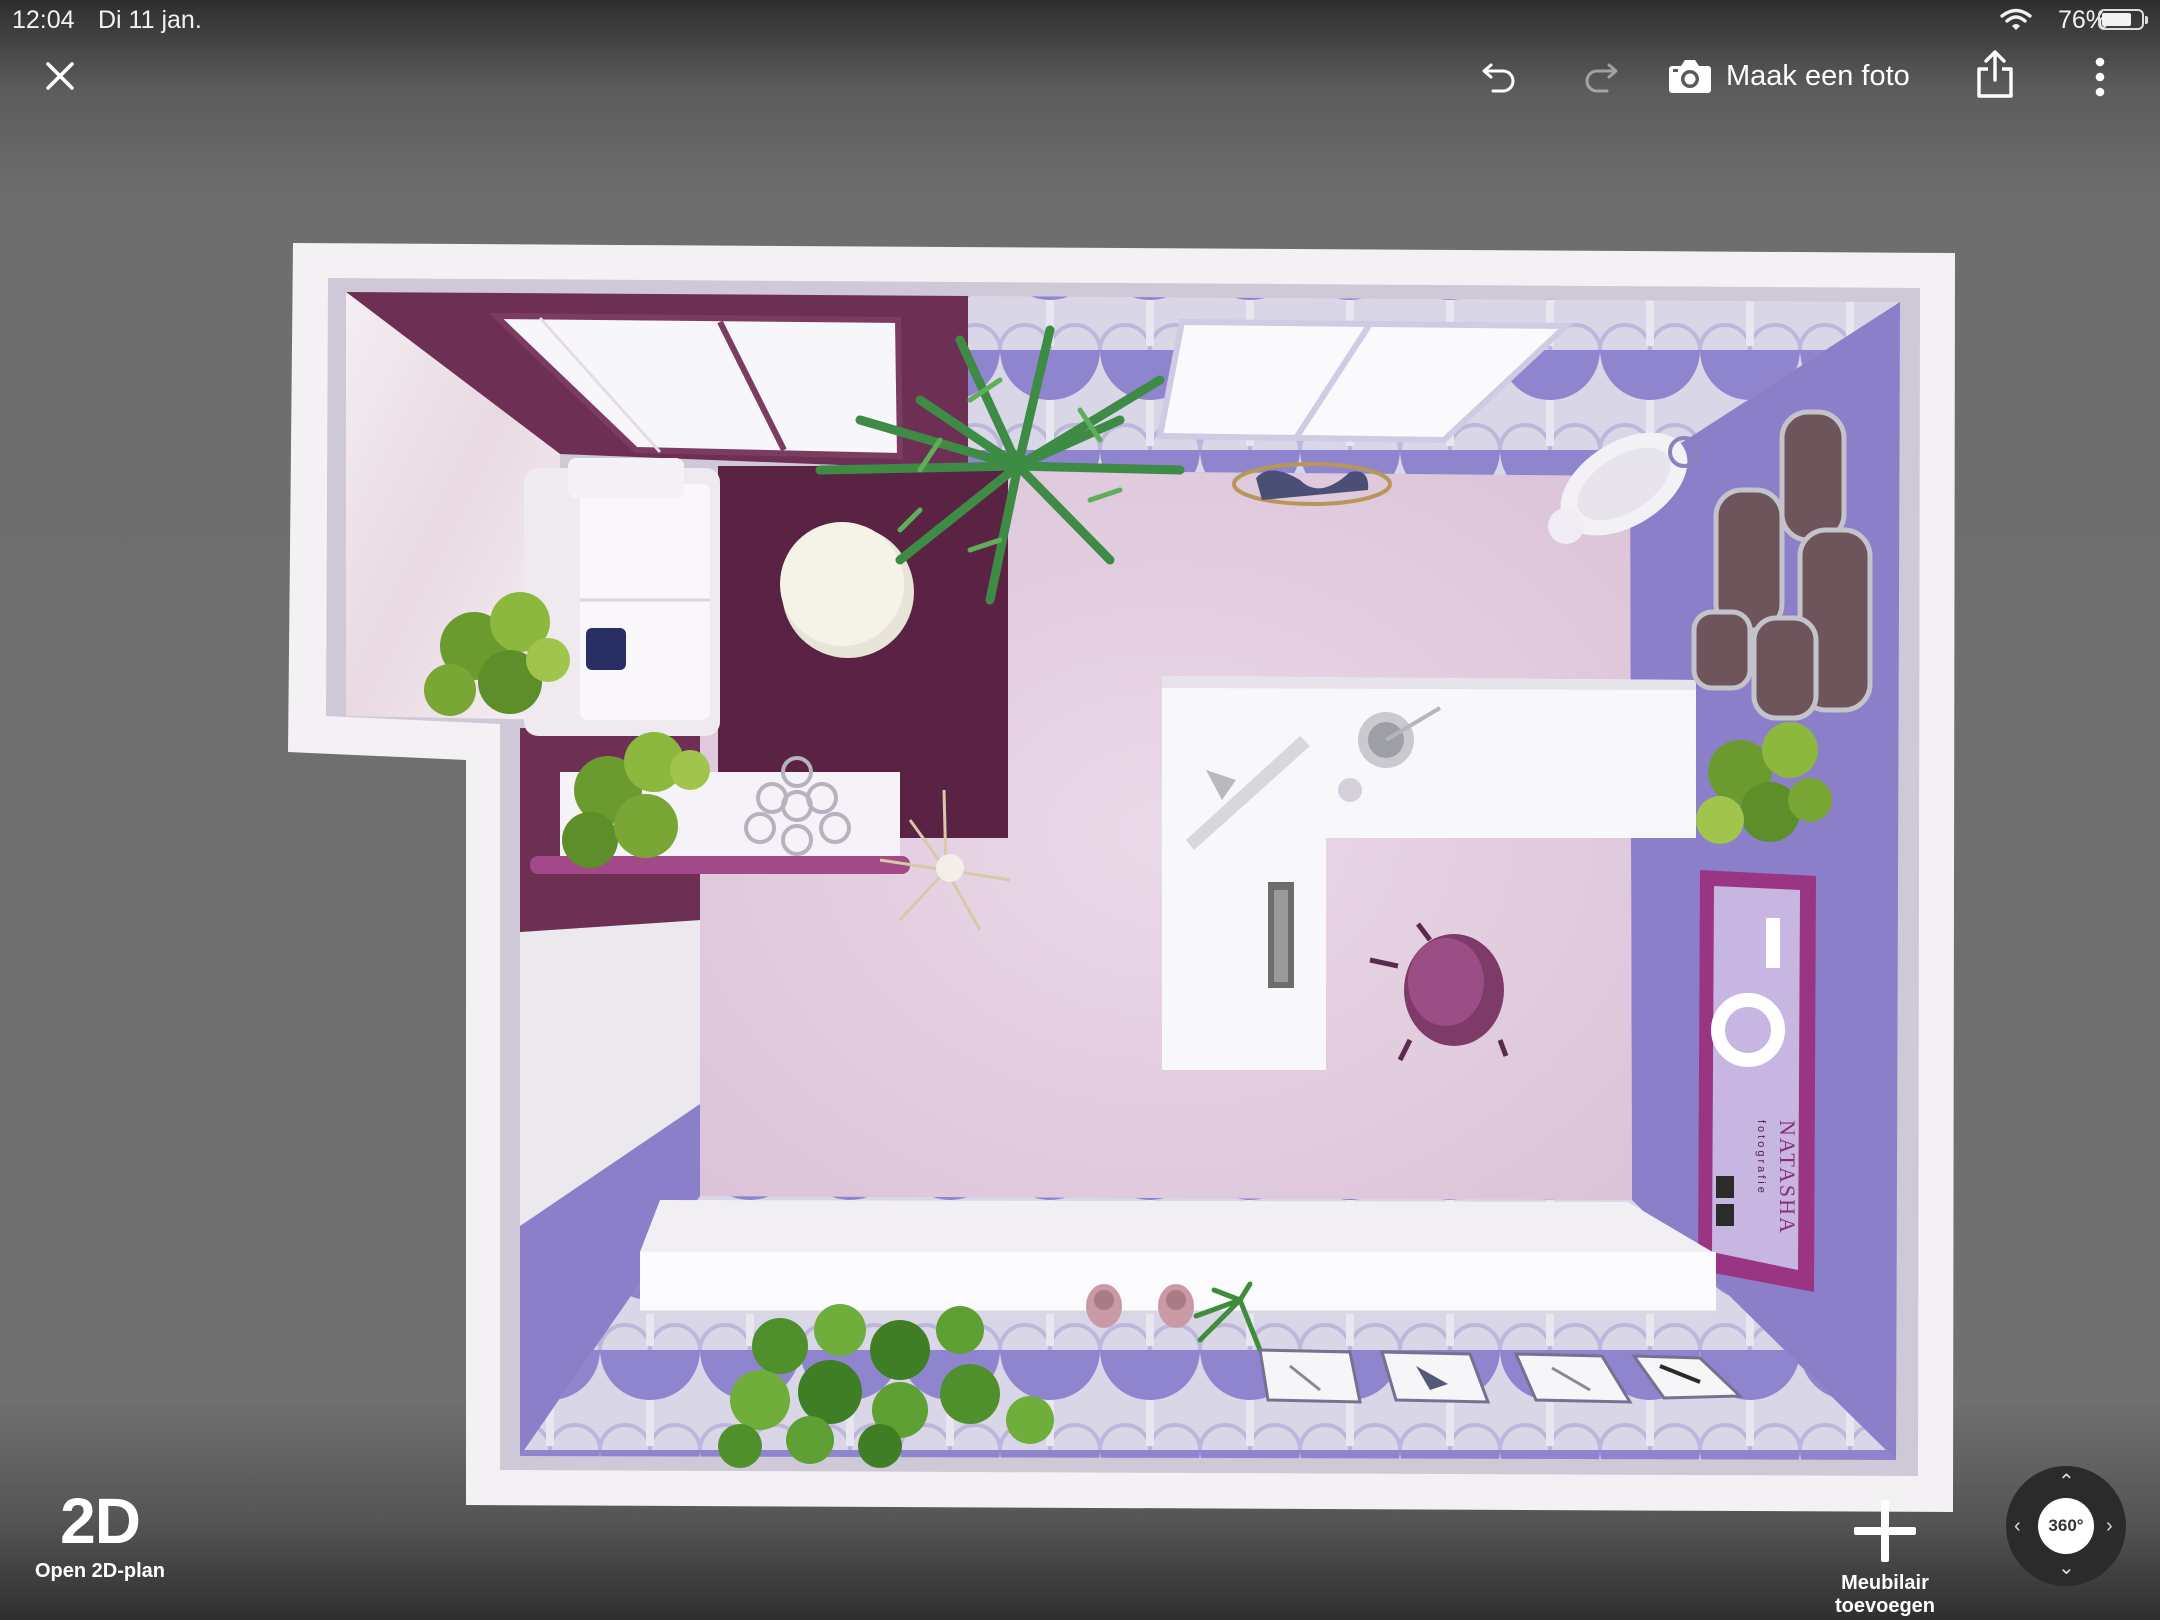  What do you see at coordinates (1885, 1531) in the screenshot?
I see `plus-icon` at bounding box center [1885, 1531].